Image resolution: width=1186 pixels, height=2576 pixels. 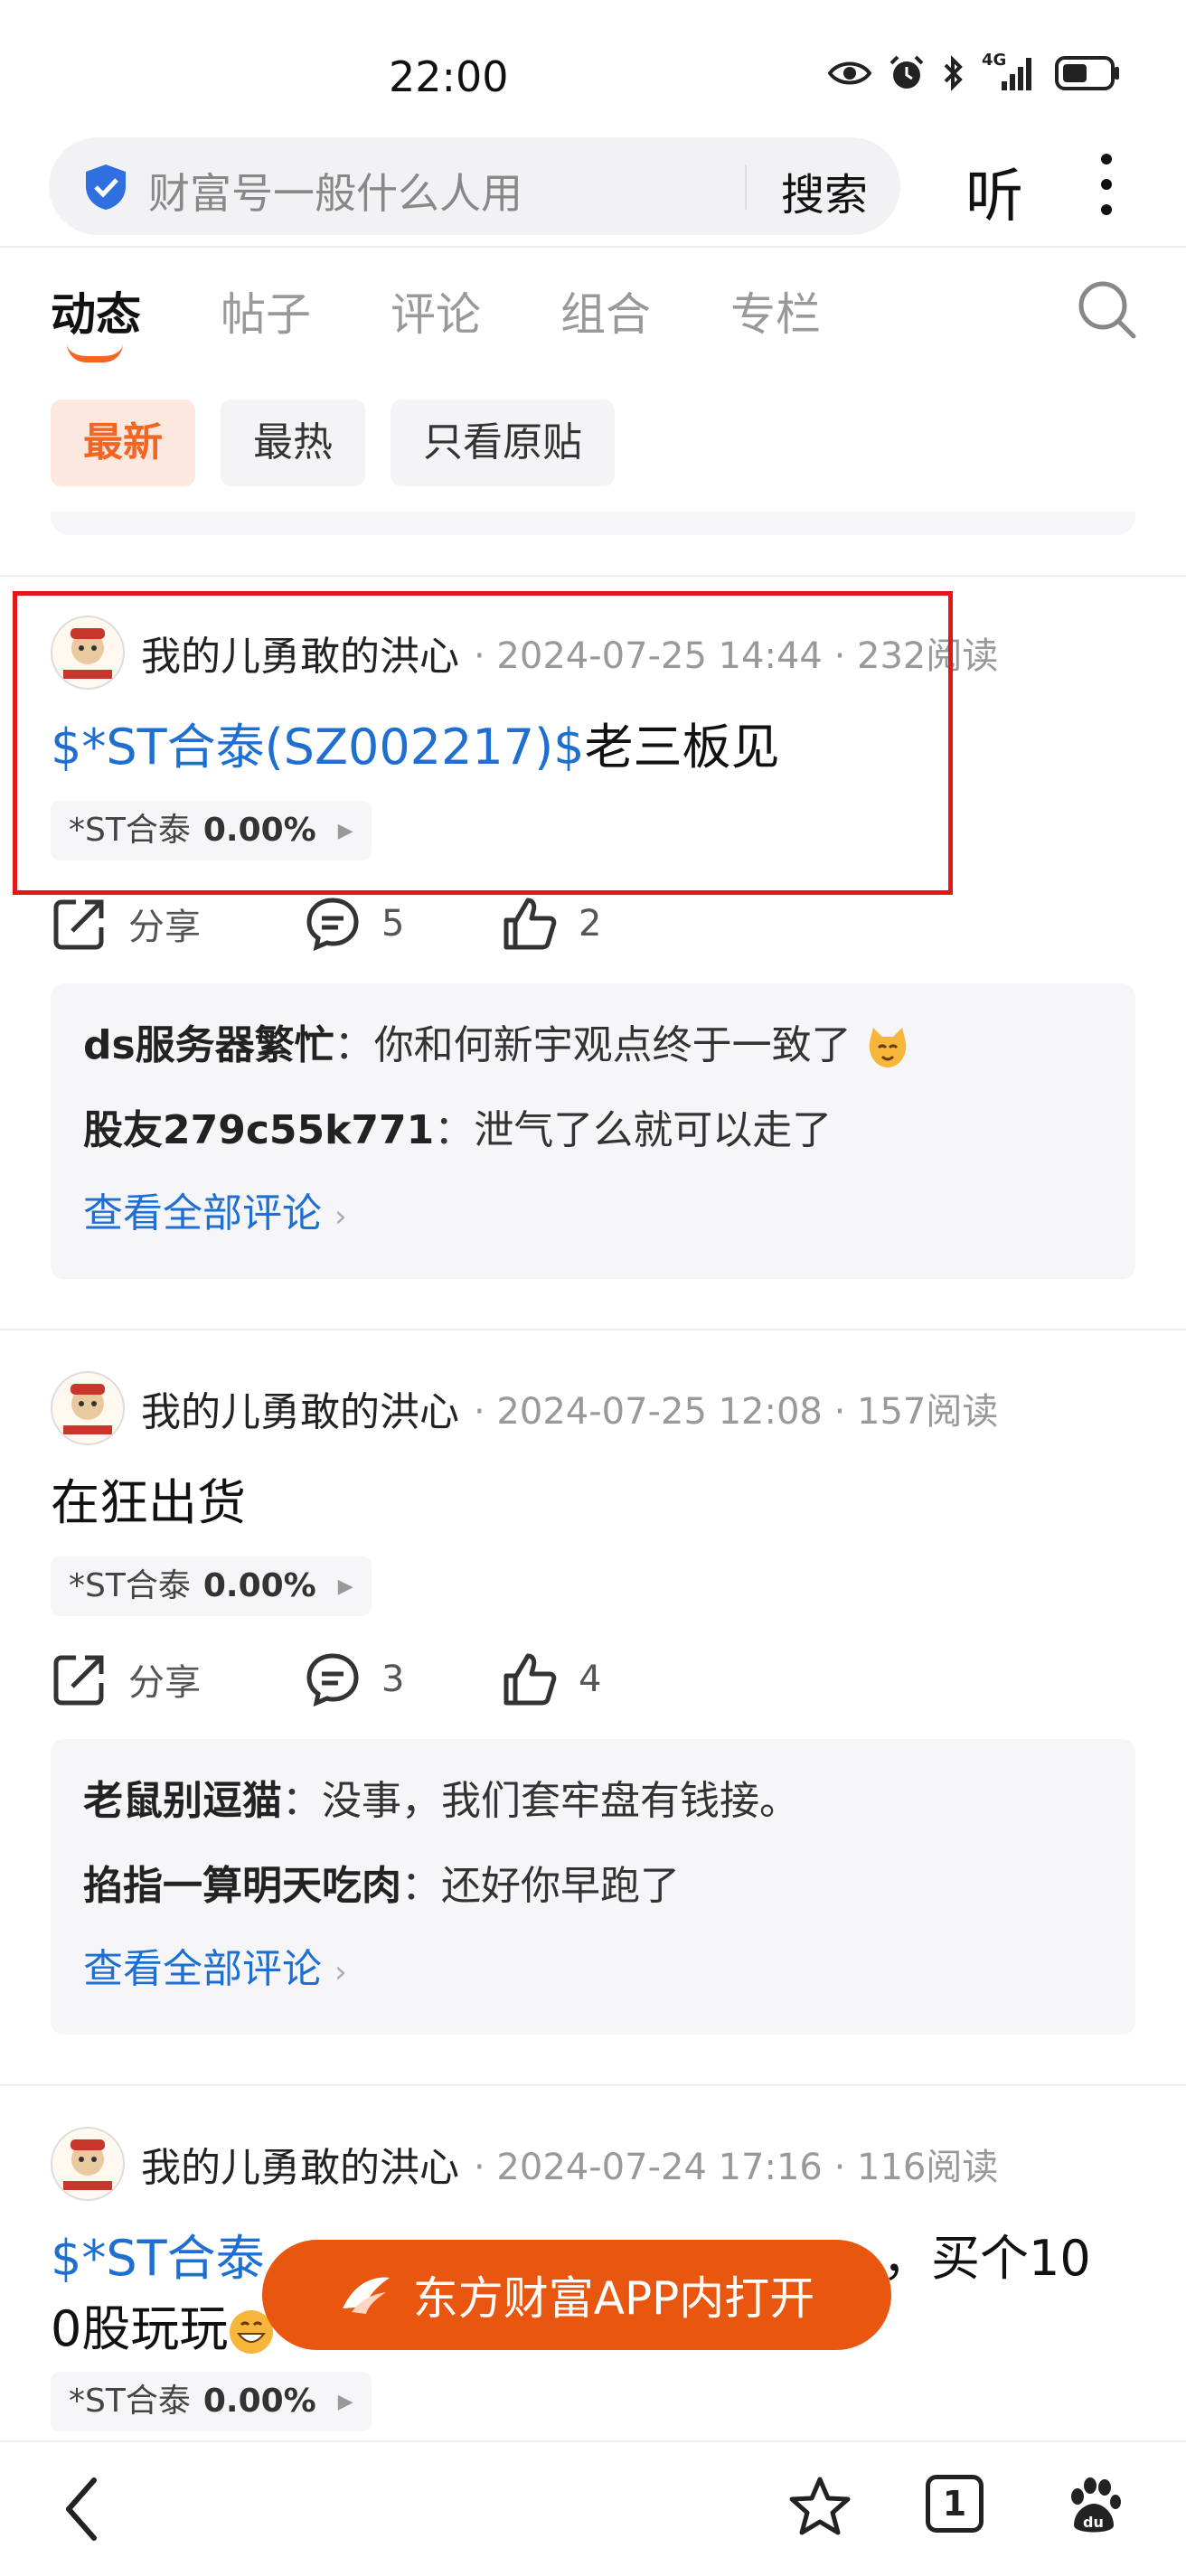 I want to click on bottom-nav: 1 du, so click(x=593, y=2508).